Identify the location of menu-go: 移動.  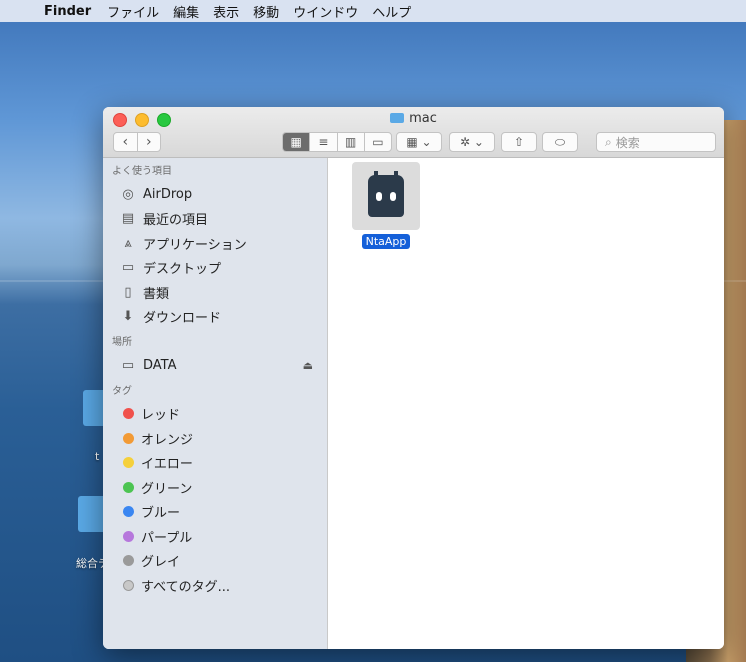
(266, 11).